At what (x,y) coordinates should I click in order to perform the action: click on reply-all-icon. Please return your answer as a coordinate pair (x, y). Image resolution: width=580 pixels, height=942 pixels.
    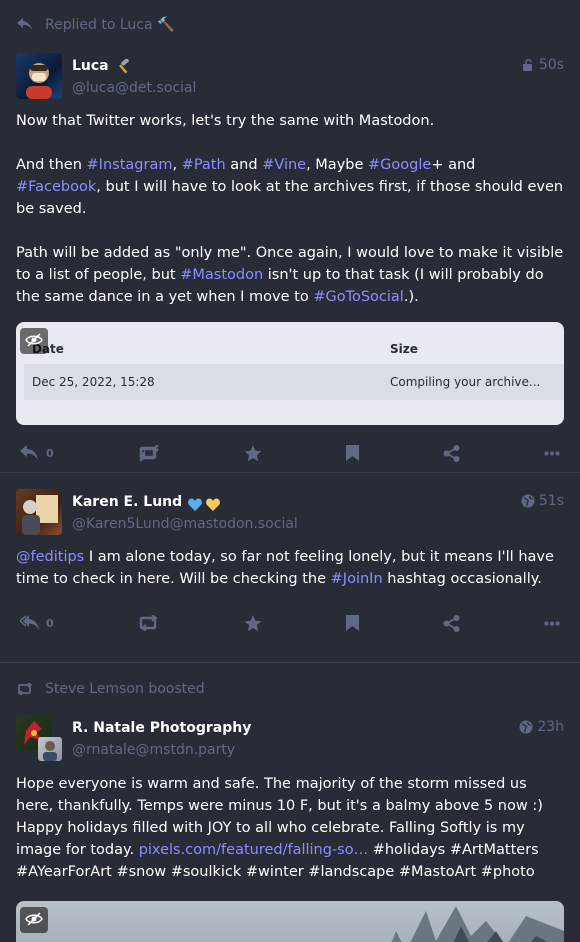
    Looking at the image, I should click on (30, 623).